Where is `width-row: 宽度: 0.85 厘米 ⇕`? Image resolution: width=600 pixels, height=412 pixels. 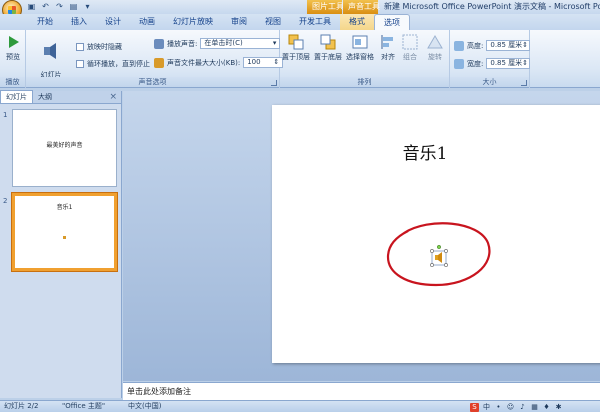 width-row: 宽度: 0.85 厘米 ⇕ is located at coordinates (492, 63).